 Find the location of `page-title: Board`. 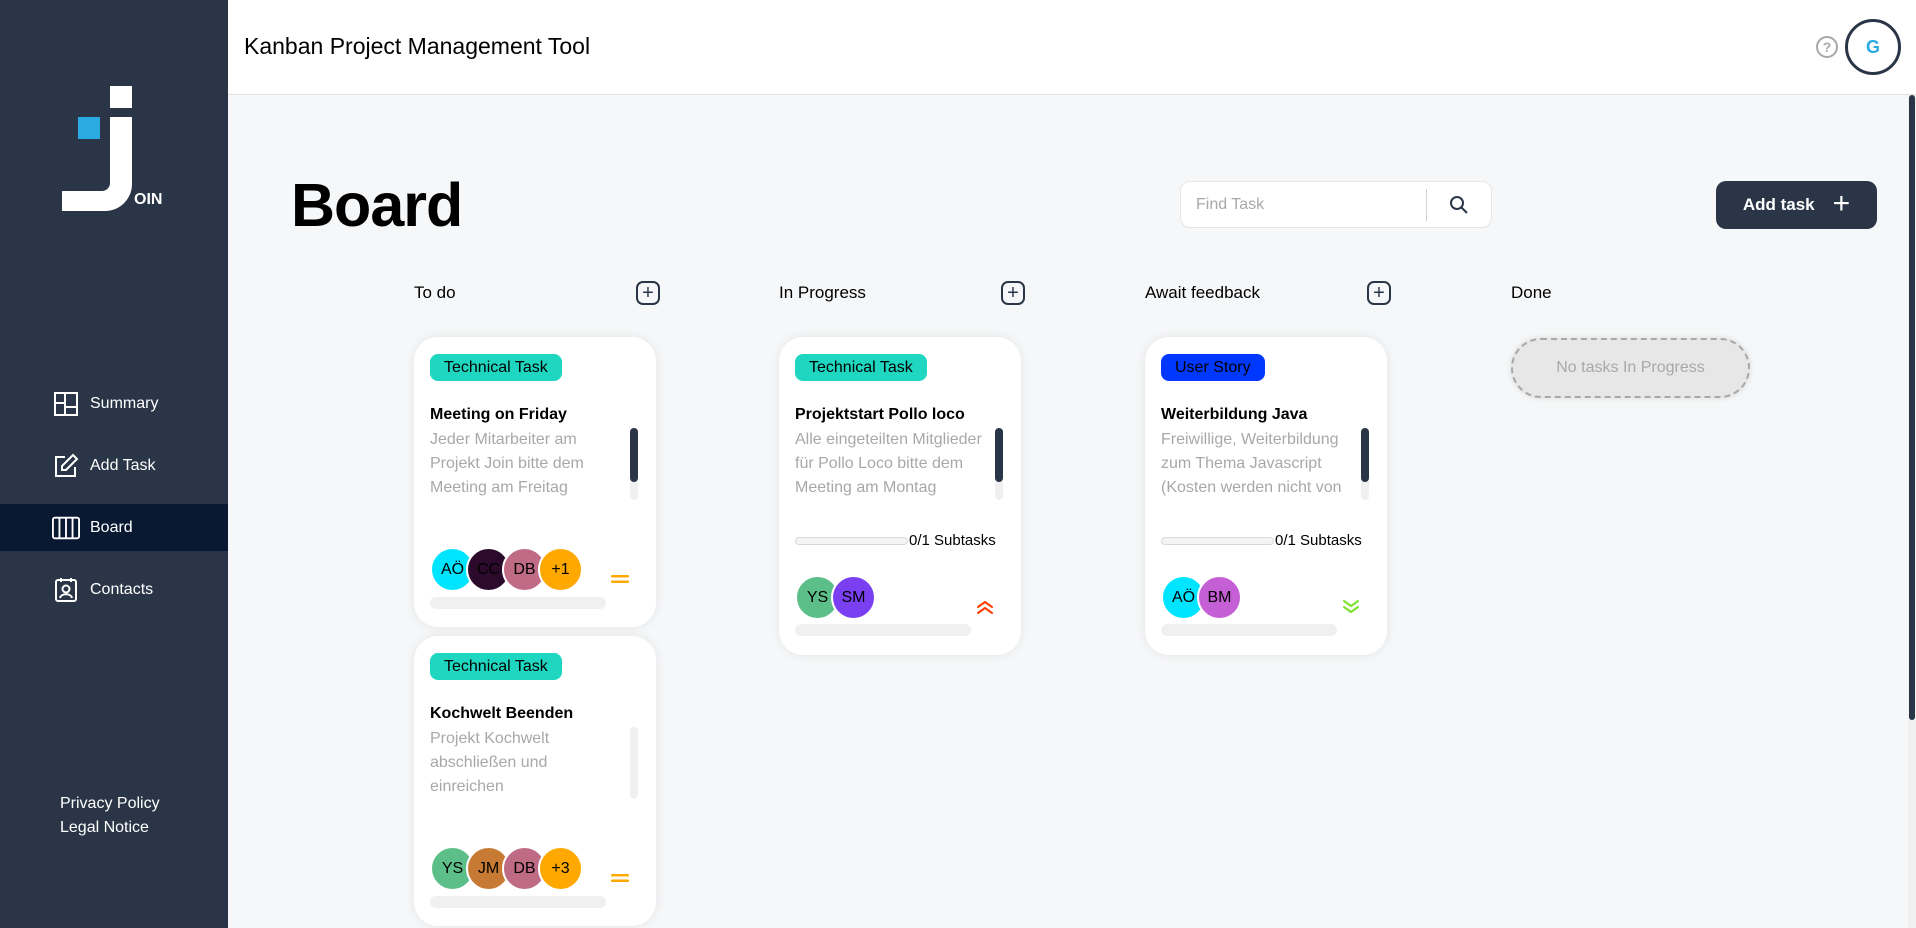

page-title: Board is located at coordinates (377, 205).